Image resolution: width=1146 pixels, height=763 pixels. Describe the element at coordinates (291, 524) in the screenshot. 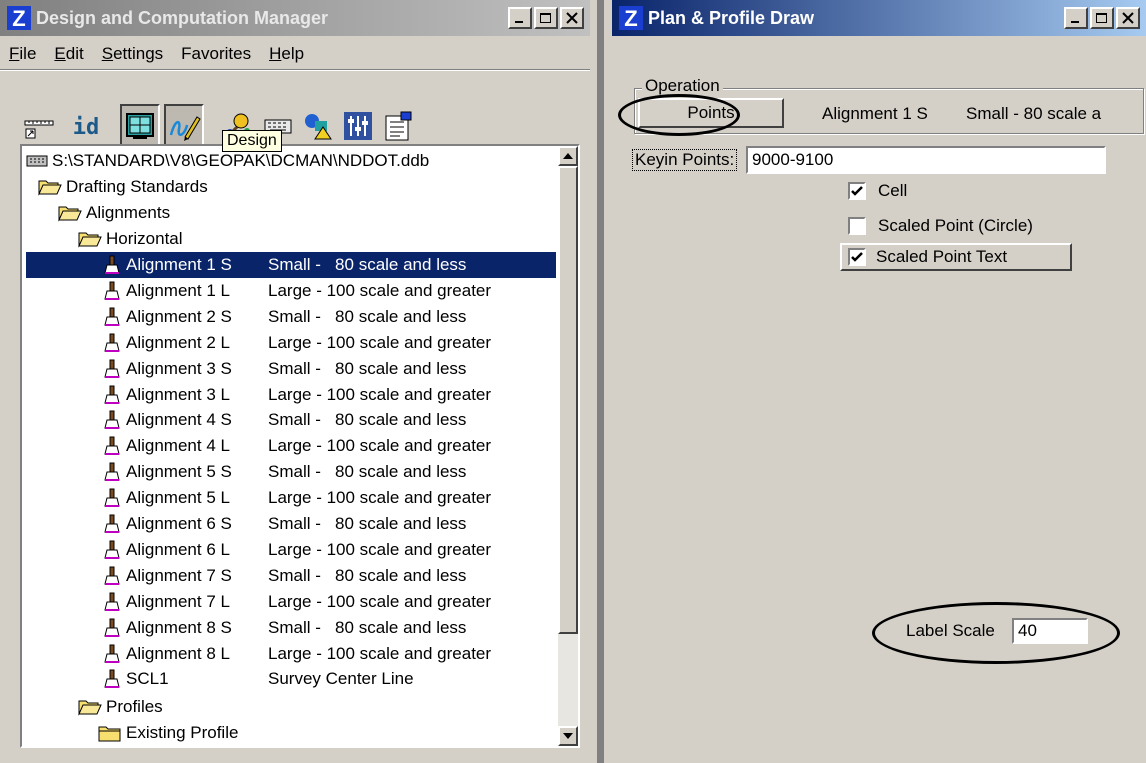

I see `tree-item-alignment: Alignment 6 S Small - 80 scale and less` at that location.